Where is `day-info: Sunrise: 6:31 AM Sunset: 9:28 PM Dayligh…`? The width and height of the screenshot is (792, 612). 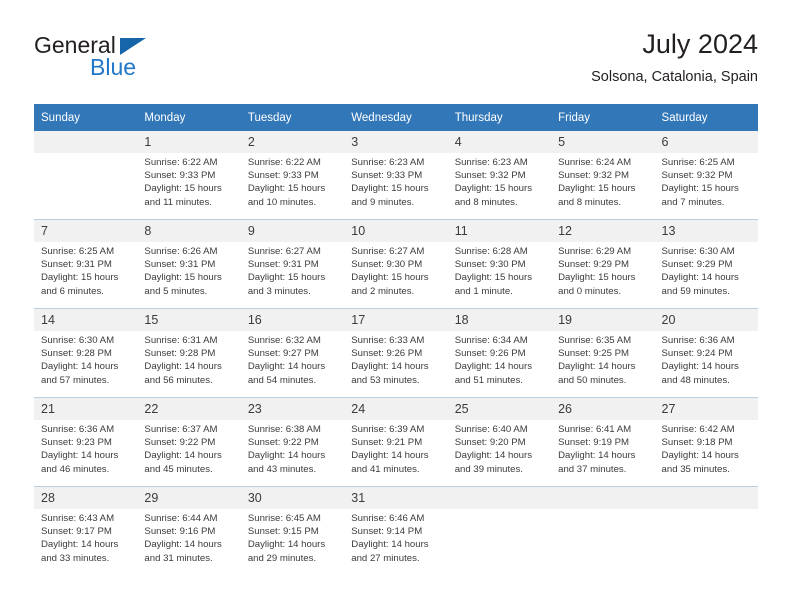
day-info: Sunrise: 6:31 AM Sunset: 9:28 PM Dayligh… is located at coordinates (188, 359).